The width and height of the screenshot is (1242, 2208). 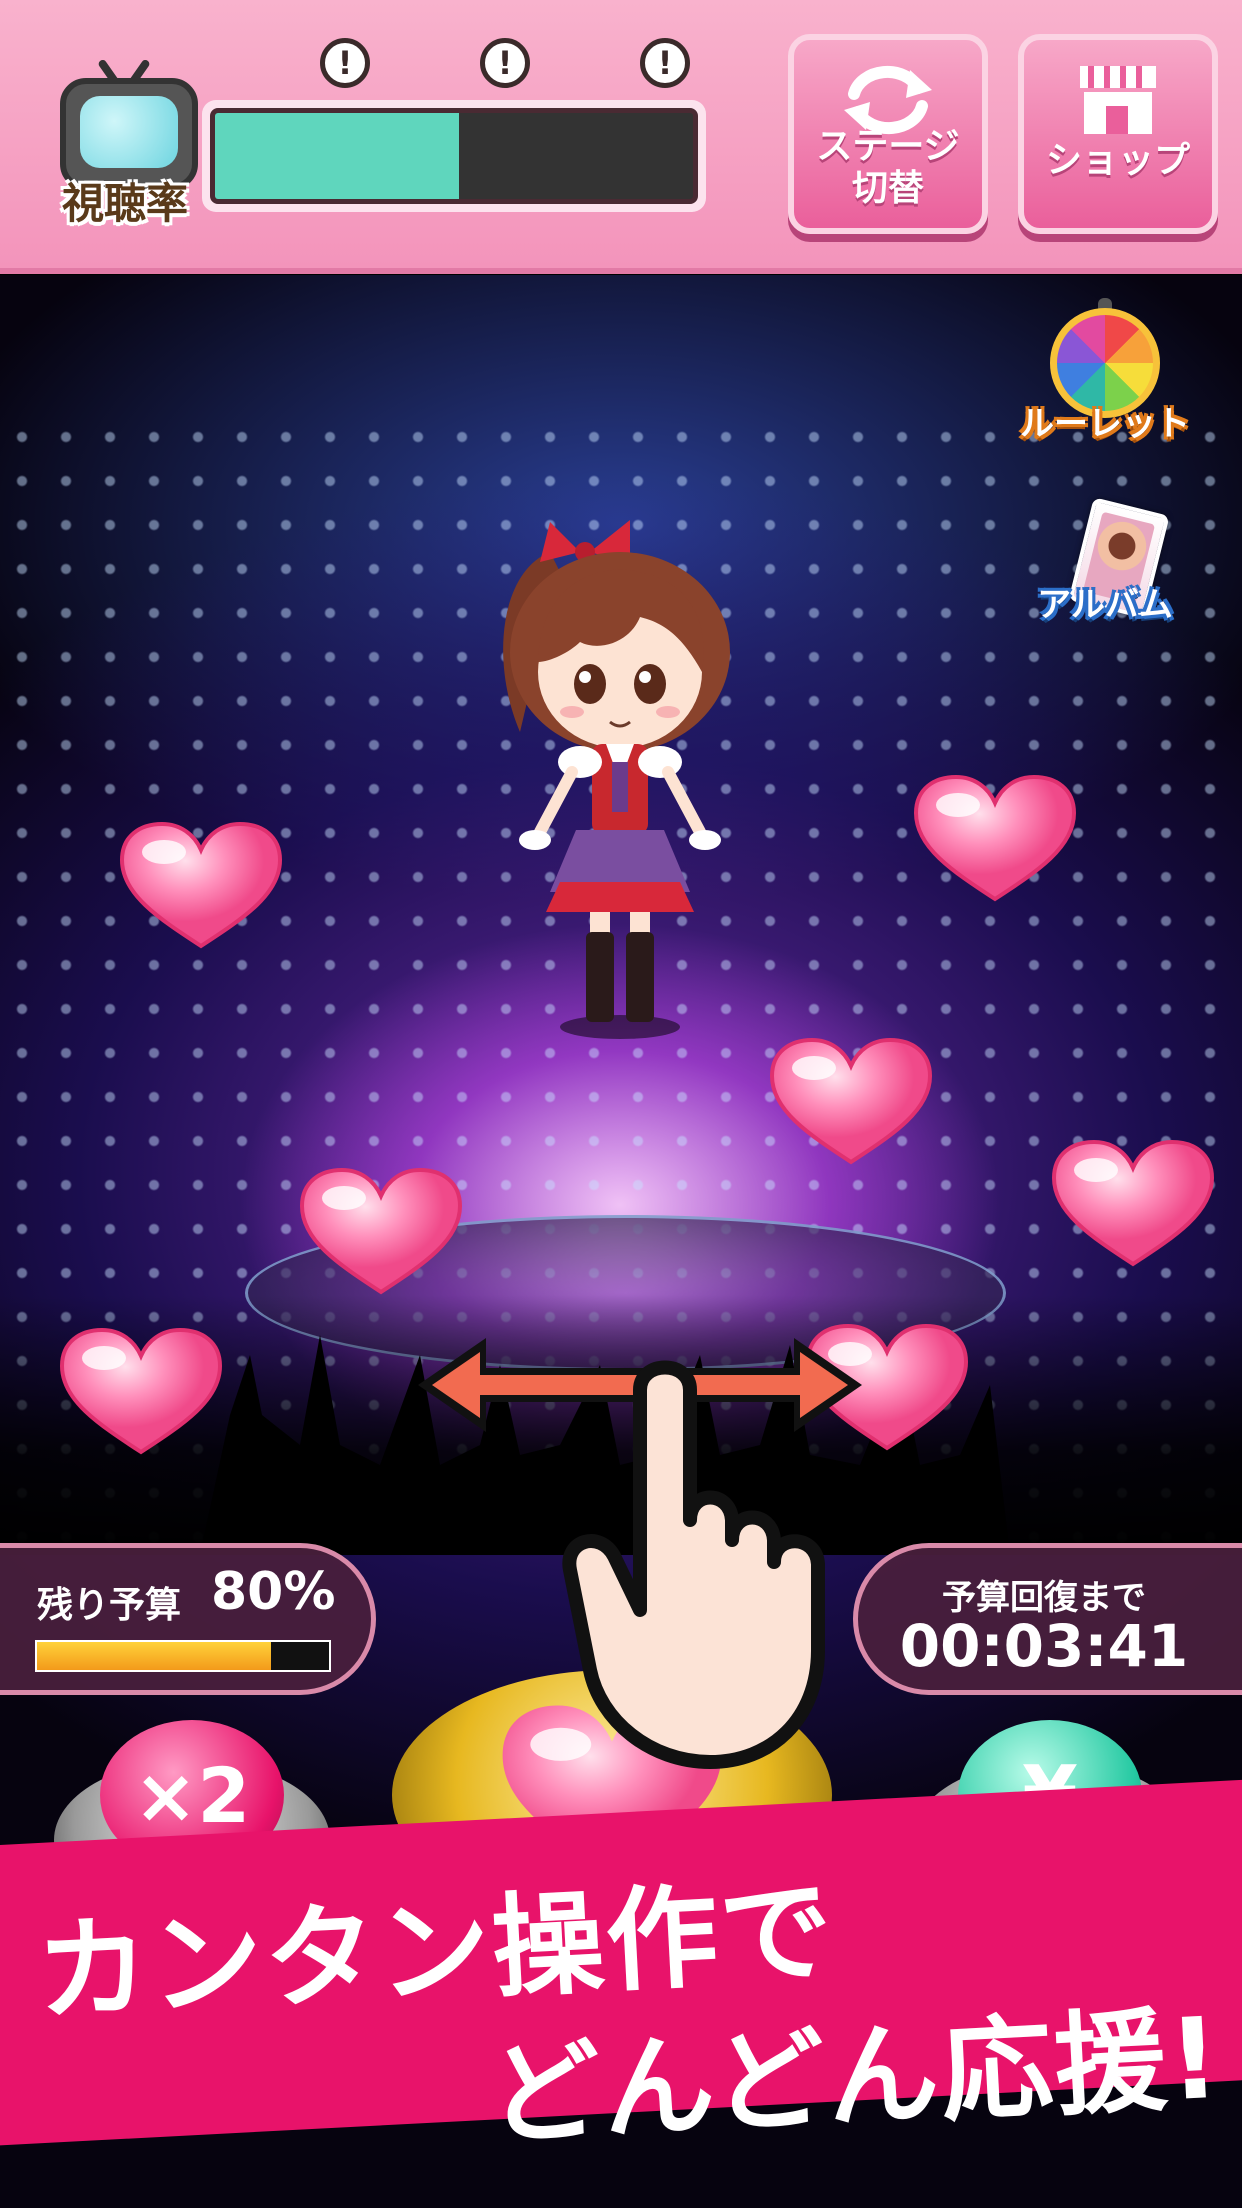 What do you see at coordinates (1044, 1646) in the screenshot?
I see `budget-recovery-timer: 00:03:41` at bounding box center [1044, 1646].